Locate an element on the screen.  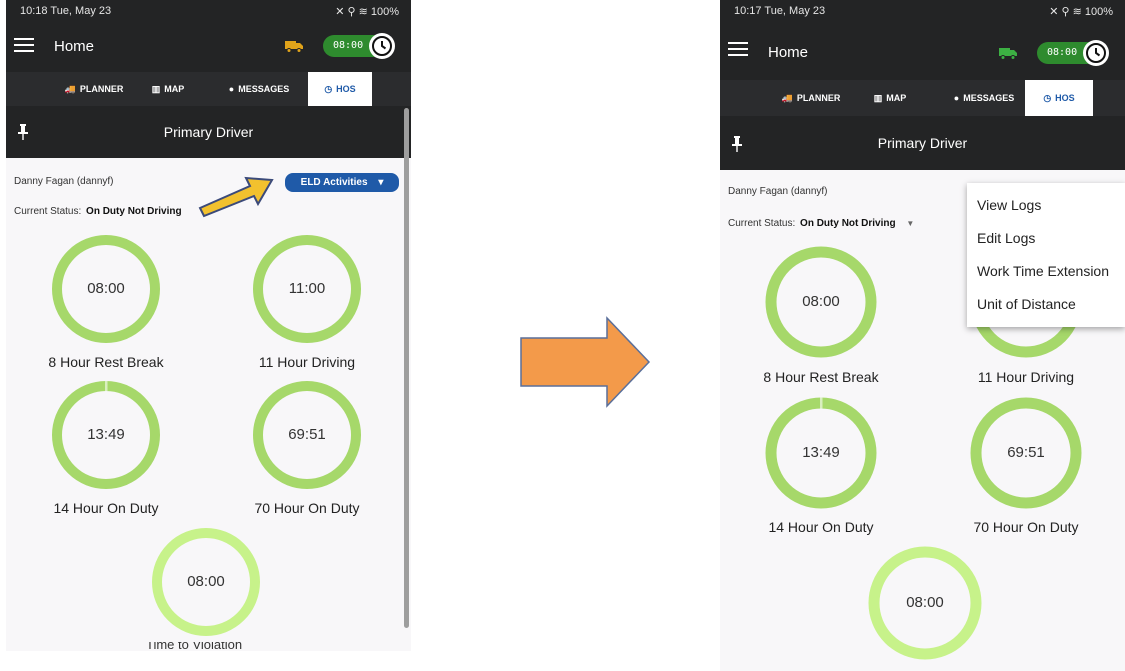
menu-item-edit-logs: Edit Logs is located at coordinates (1006, 238).